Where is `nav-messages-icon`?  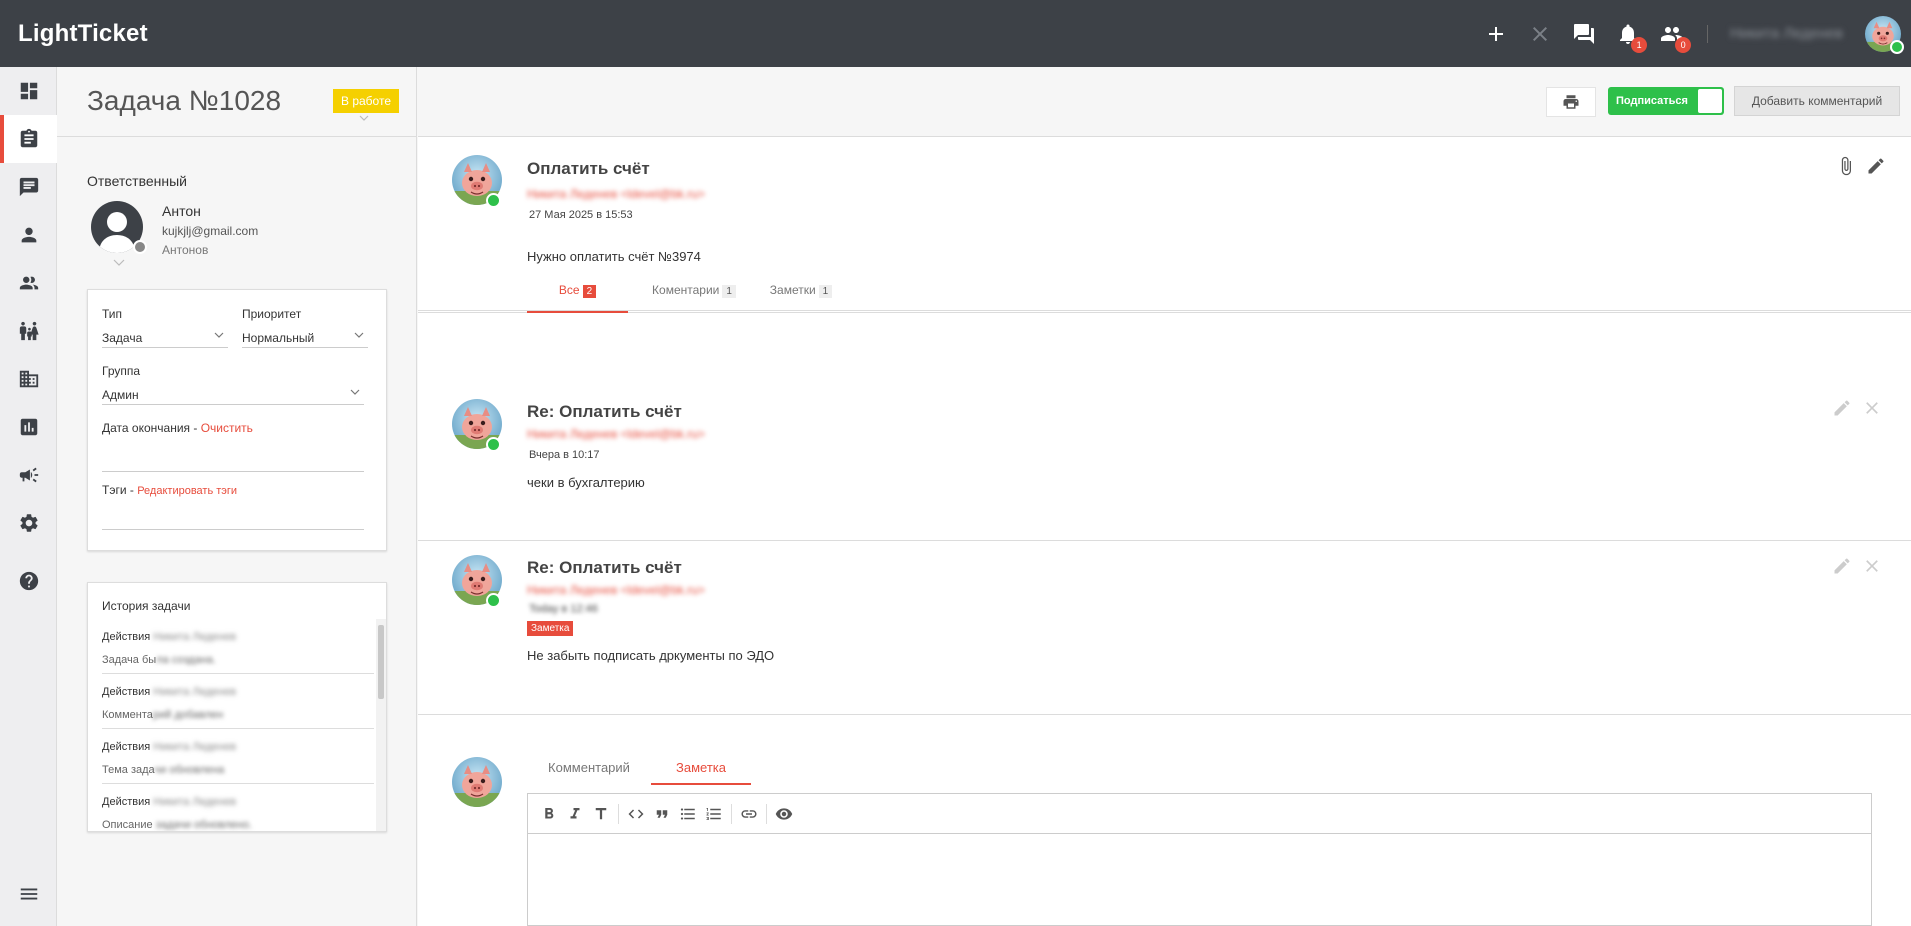 nav-messages-icon is located at coordinates (28, 187).